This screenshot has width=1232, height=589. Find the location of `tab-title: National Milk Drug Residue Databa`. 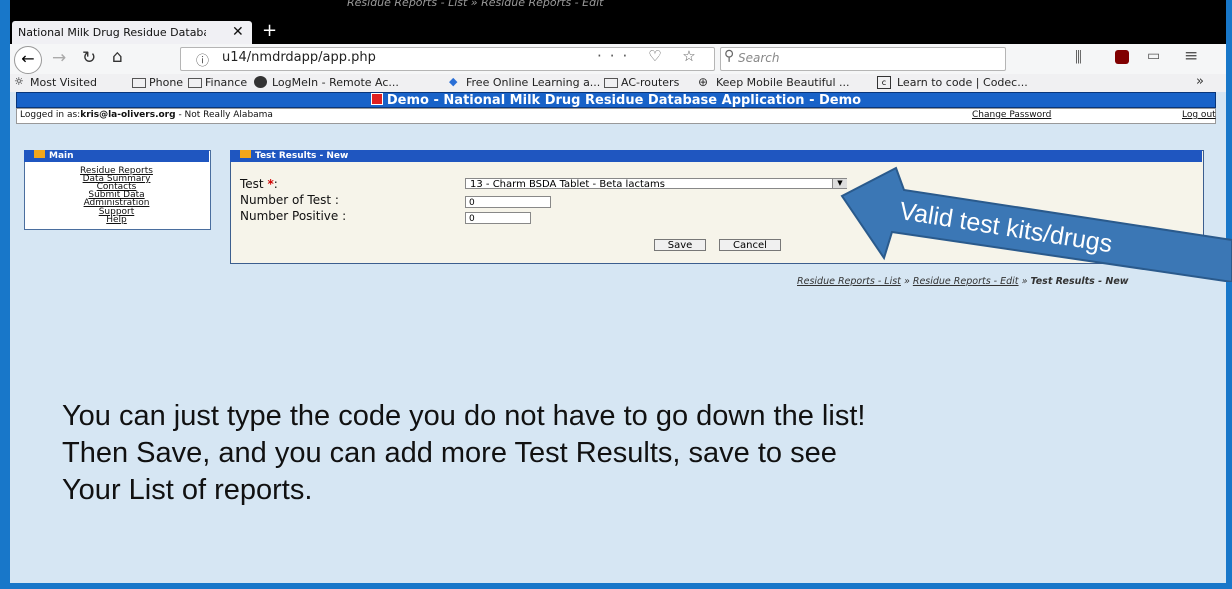

tab-title: National Milk Drug Residue Databa is located at coordinates (112, 32).